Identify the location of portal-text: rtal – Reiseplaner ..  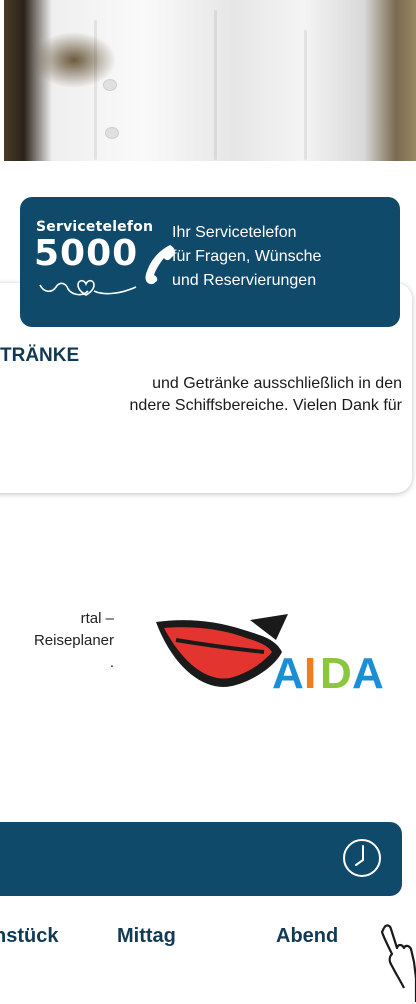
(73, 640).